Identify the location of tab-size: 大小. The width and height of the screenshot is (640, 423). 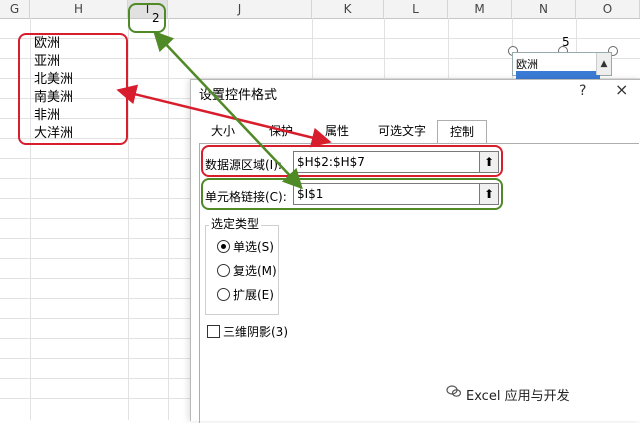
(223, 131).